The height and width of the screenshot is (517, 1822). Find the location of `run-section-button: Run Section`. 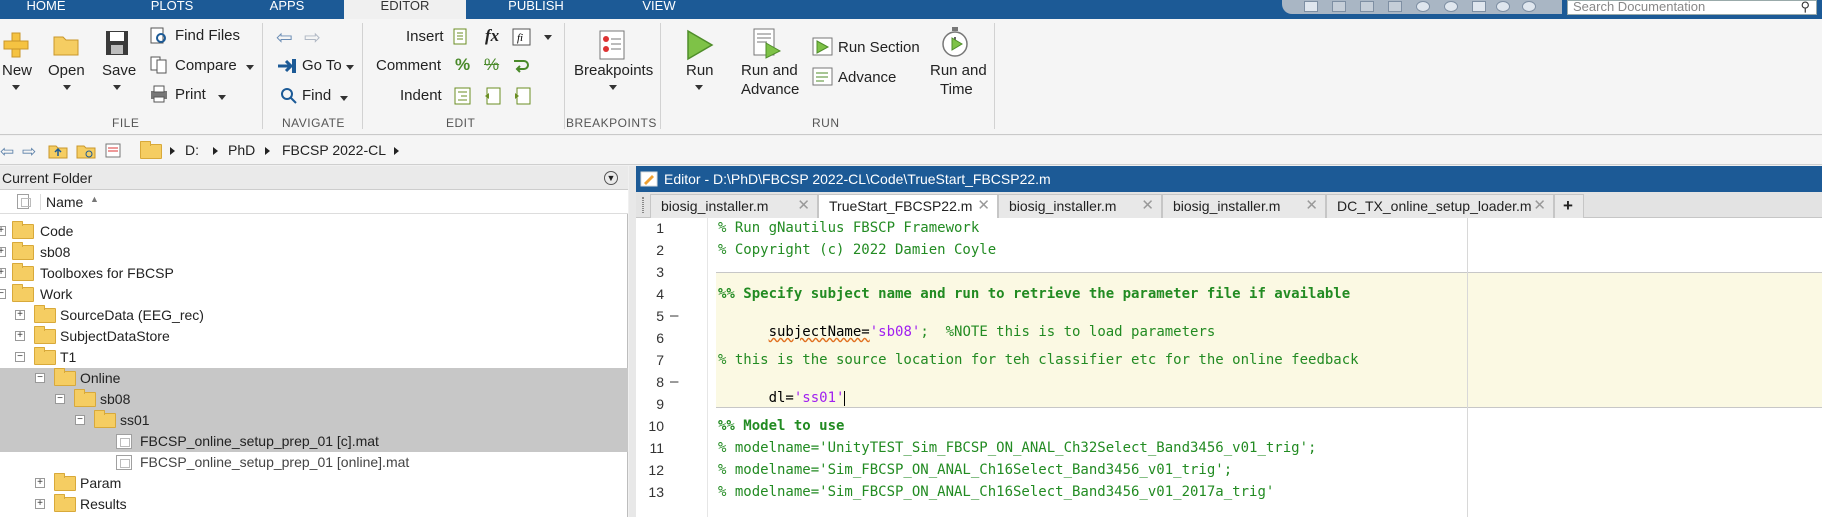

run-section-button: Run Section is located at coordinates (879, 47).